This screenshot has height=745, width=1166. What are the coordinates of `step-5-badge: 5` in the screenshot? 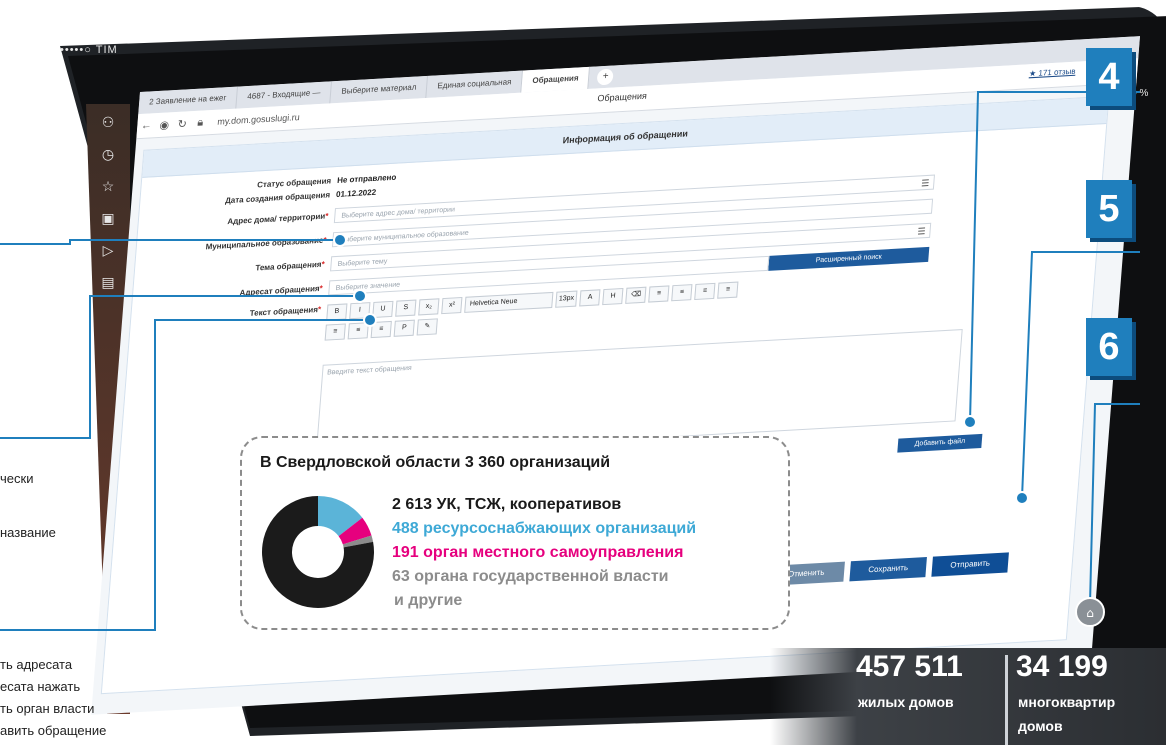 It's located at (1109, 209).